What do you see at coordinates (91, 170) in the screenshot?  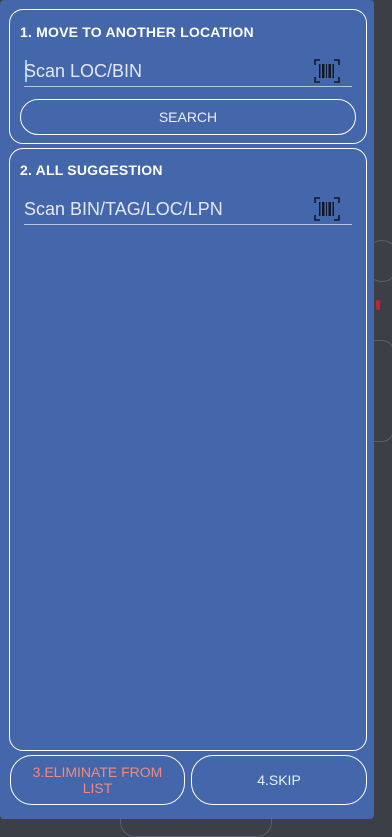 I see `all-suggestion-title: 2. ALL SUGGESTION` at bounding box center [91, 170].